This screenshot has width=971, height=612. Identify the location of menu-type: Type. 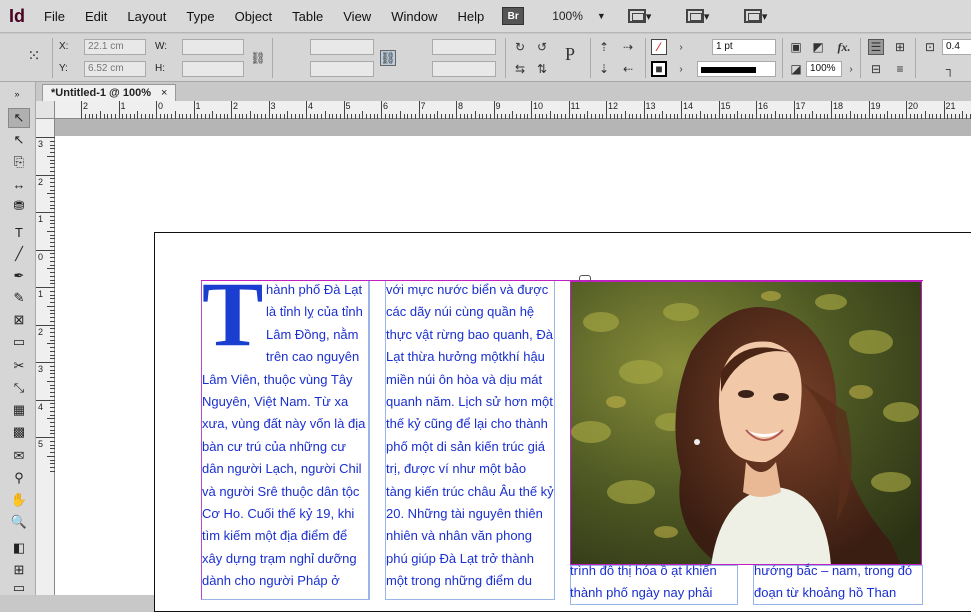
(200, 16).